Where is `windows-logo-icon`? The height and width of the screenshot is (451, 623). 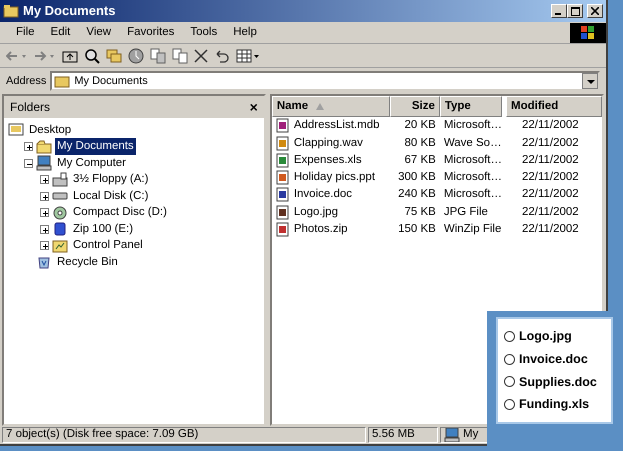
windows-logo-icon is located at coordinates (588, 32).